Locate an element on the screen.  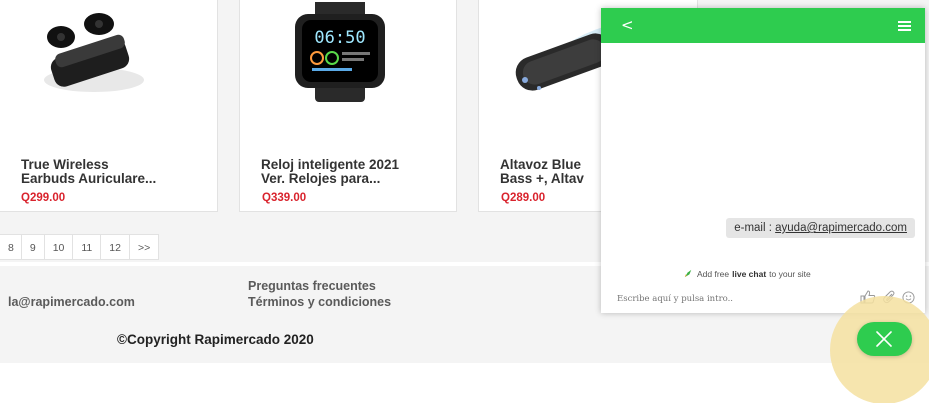
pagination: 8 9 10 11 12 >> is located at coordinates (80, 247).